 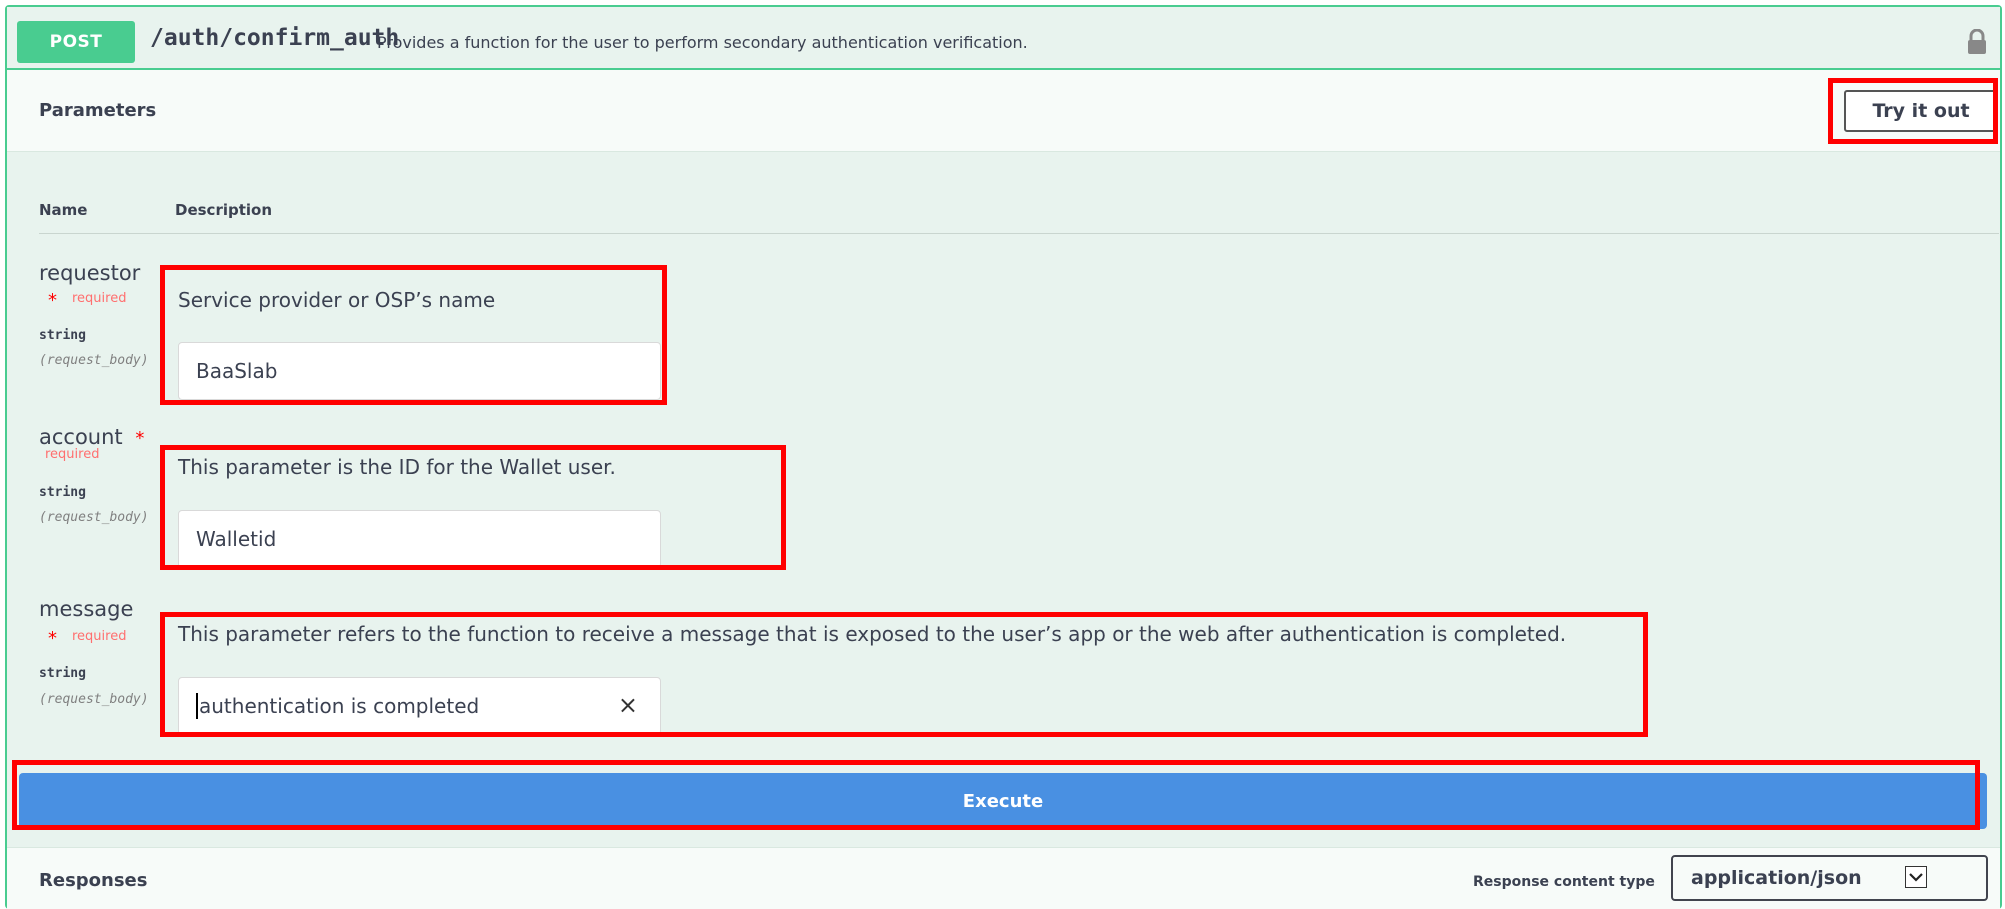 I want to click on account-input: Walletid, so click(x=419, y=539).